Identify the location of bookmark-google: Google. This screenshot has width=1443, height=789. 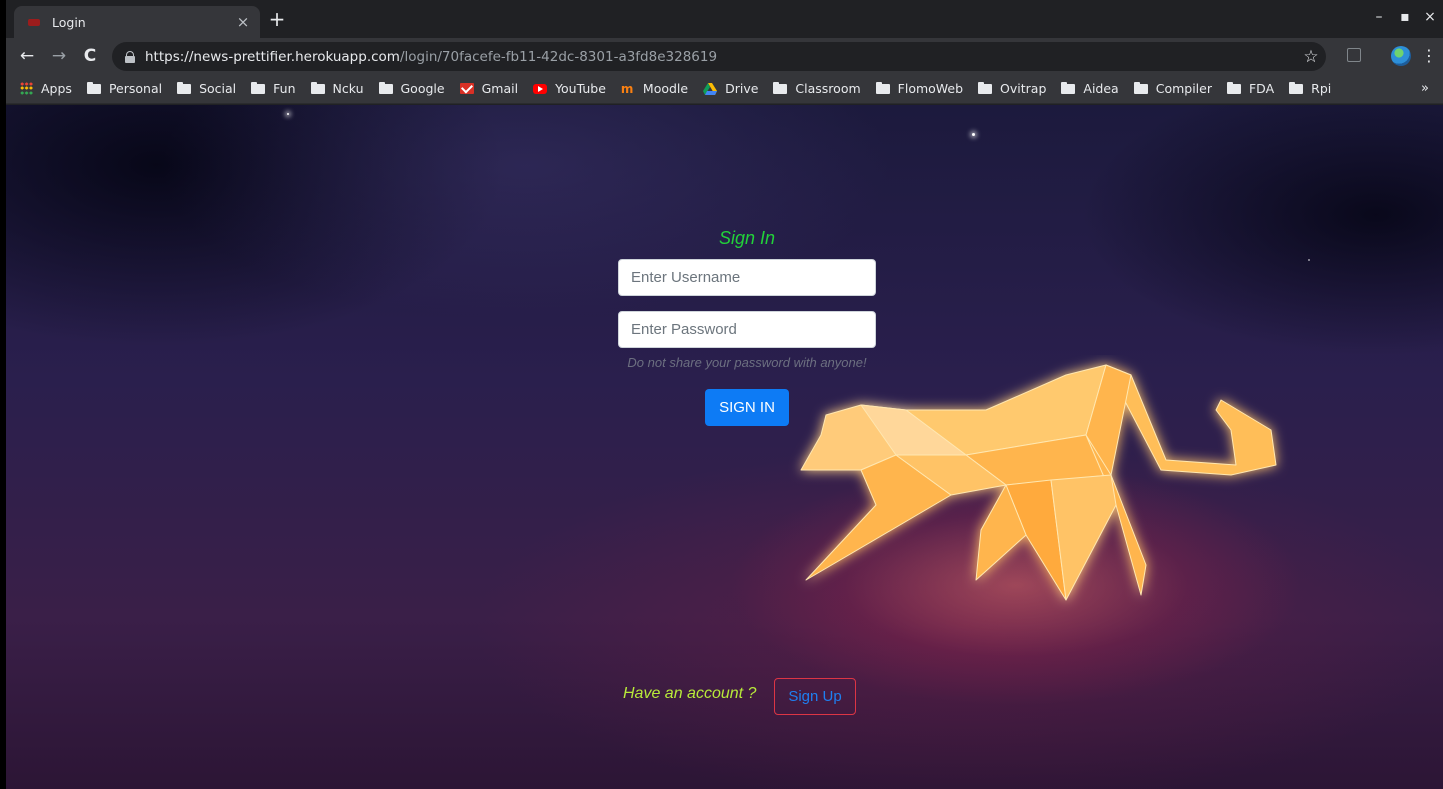
(411, 88).